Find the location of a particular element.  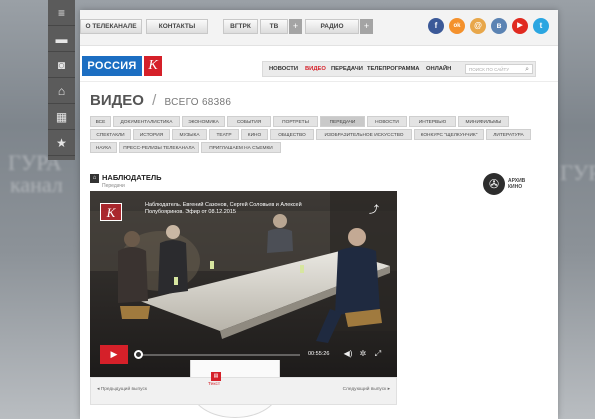

tag-science: НАУКА is located at coordinates (103, 147).